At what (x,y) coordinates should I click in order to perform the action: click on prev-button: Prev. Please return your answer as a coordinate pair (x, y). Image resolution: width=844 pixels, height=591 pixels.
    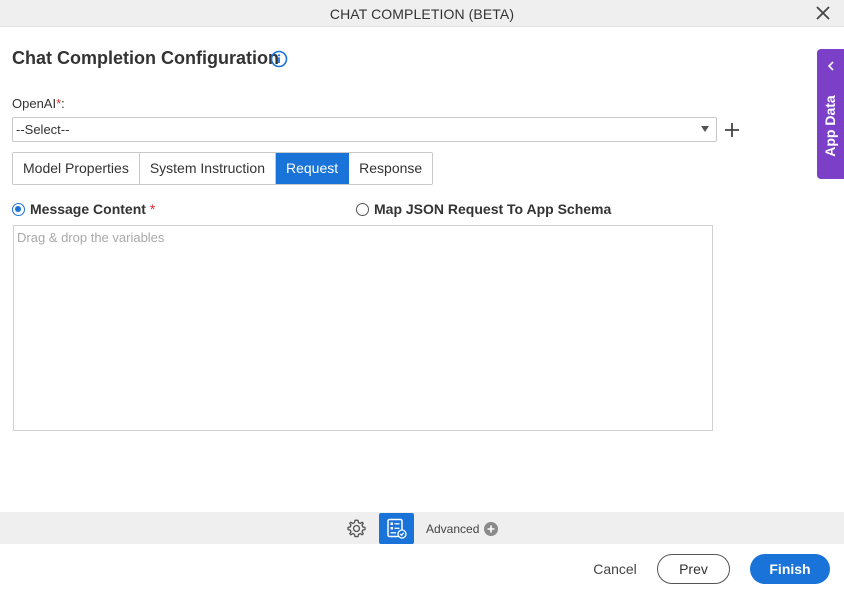
    Looking at the image, I should click on (693, 569).